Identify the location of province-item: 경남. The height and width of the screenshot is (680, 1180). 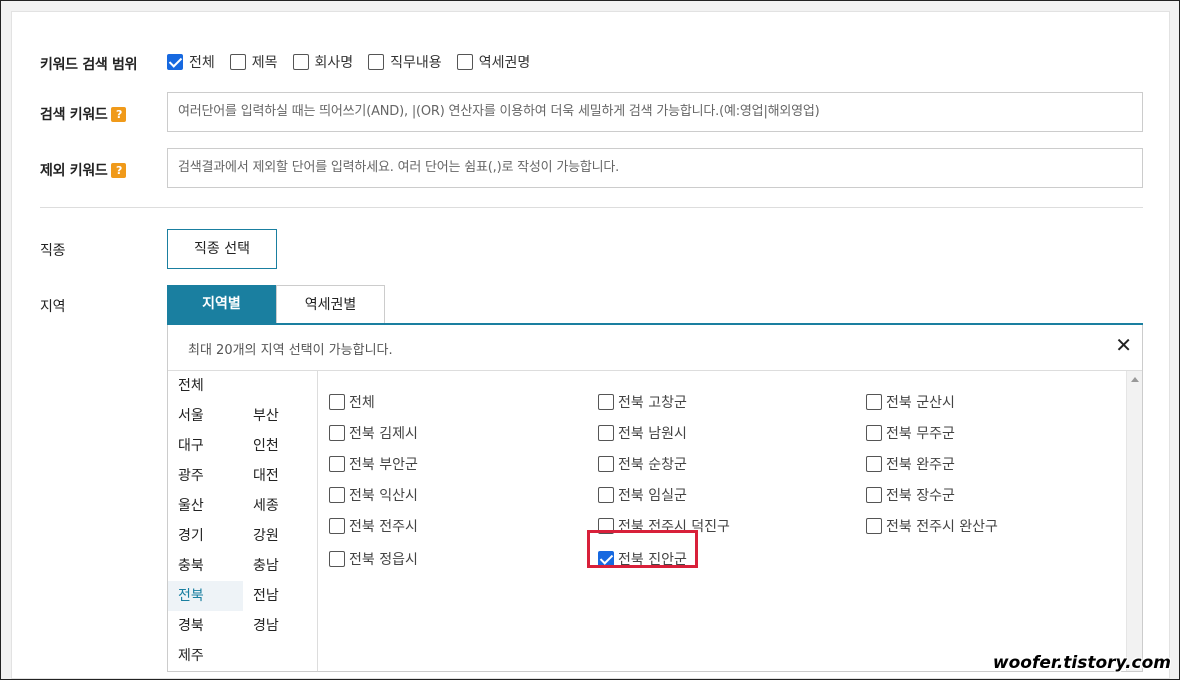
(280, 626).